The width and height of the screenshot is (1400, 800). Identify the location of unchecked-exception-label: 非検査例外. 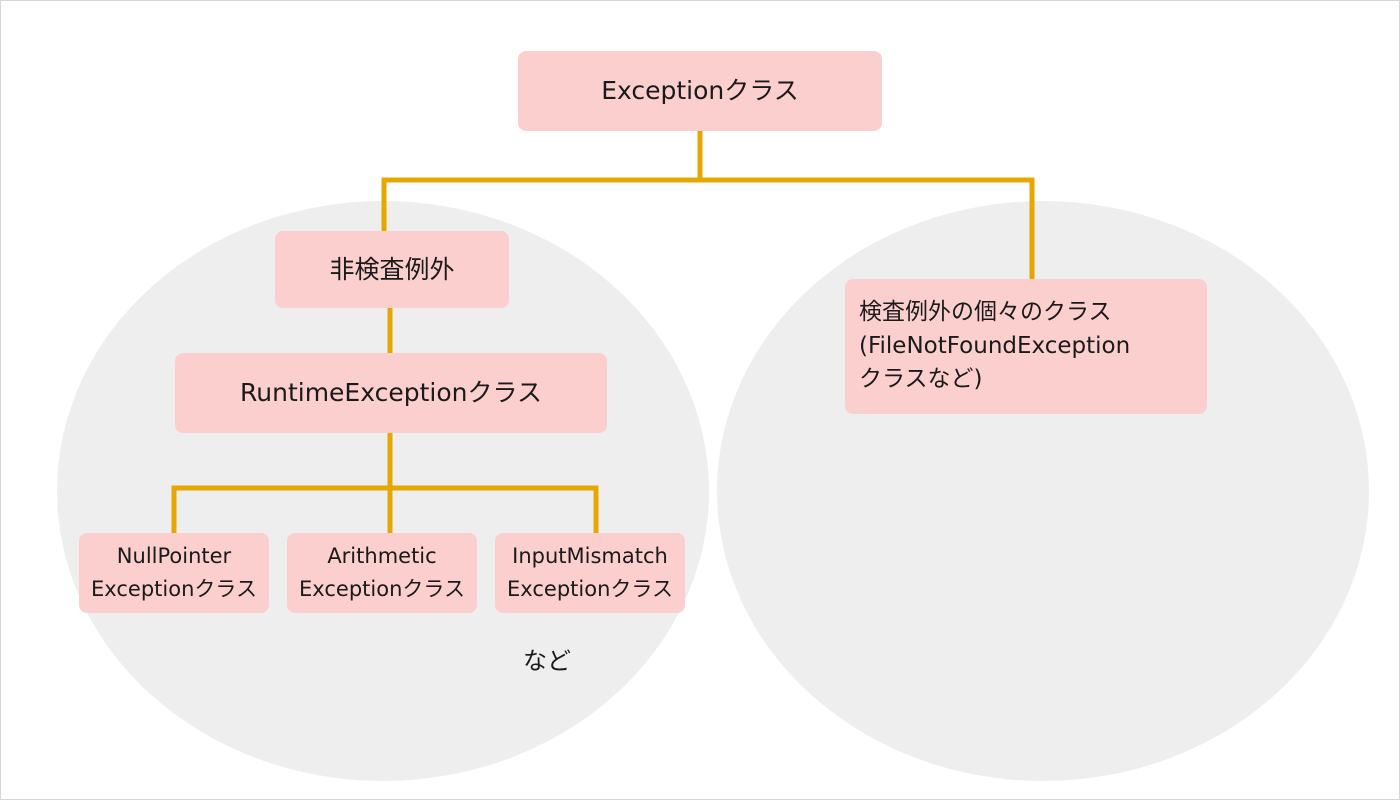
(392, 269).